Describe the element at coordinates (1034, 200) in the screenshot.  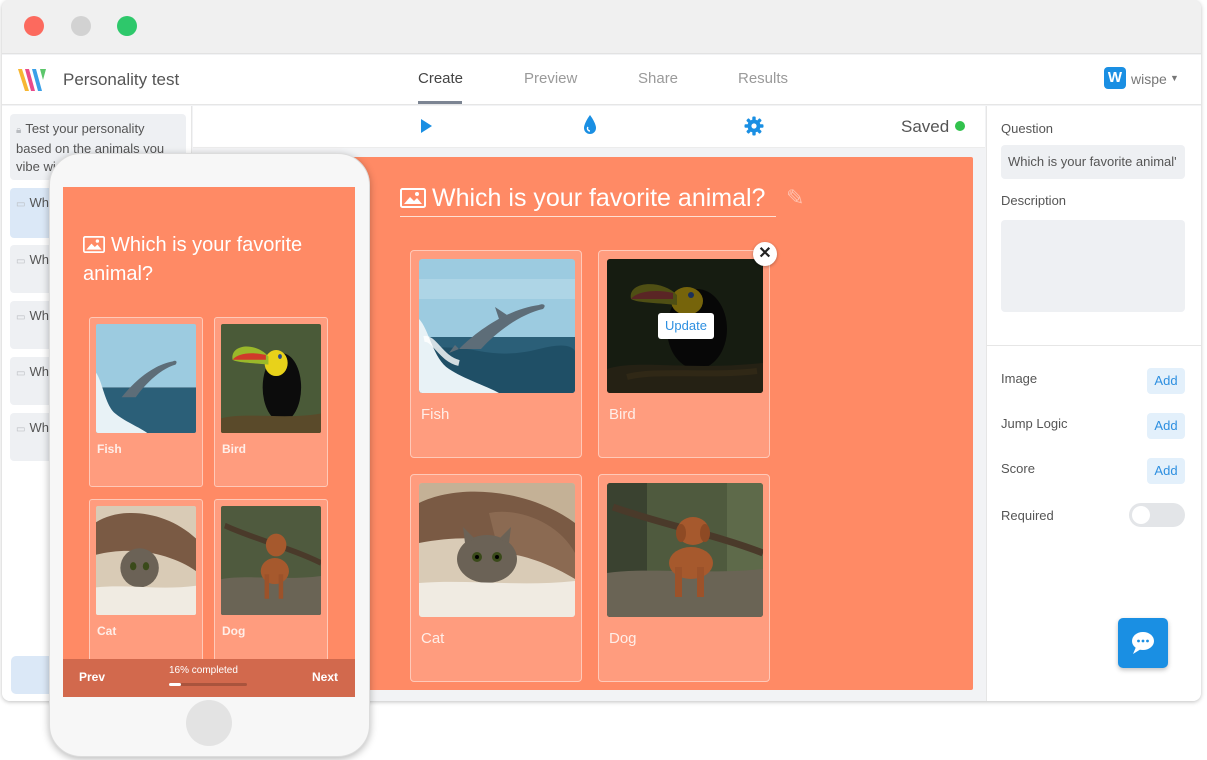
I see `description-label: Description` at that location.